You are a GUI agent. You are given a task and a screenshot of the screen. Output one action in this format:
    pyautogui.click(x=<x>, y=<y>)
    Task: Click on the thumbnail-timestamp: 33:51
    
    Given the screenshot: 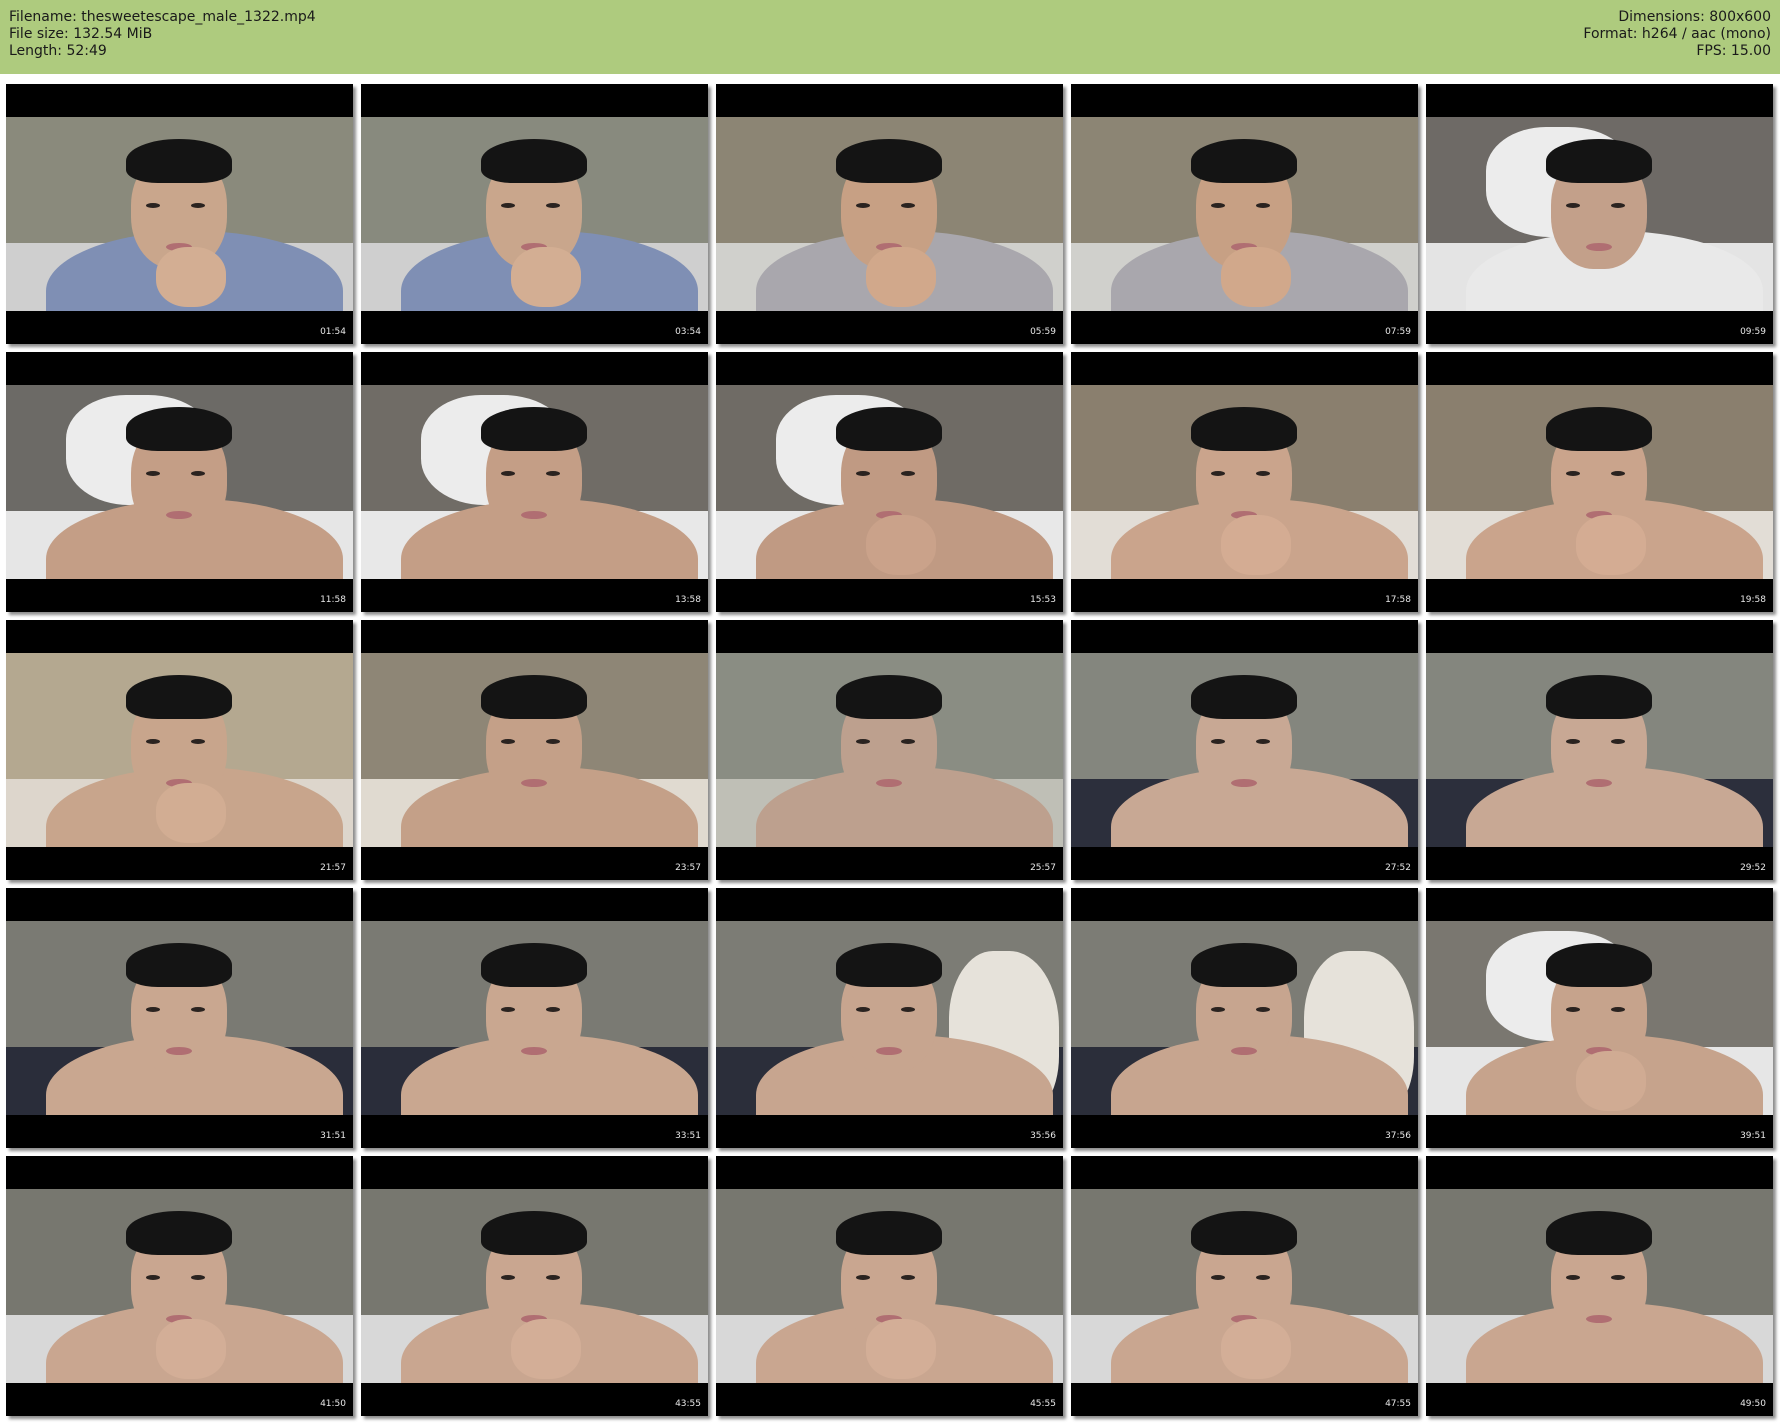 What is the action you would take?
    pyautogui.click(x=688, y=1136)
    